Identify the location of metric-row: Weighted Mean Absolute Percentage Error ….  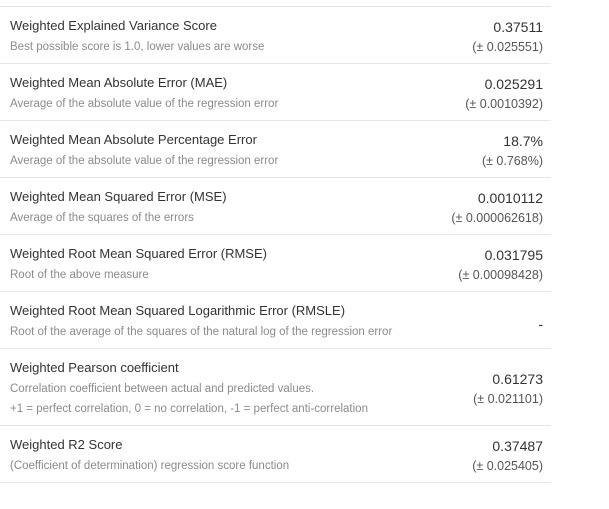
(275, 149).